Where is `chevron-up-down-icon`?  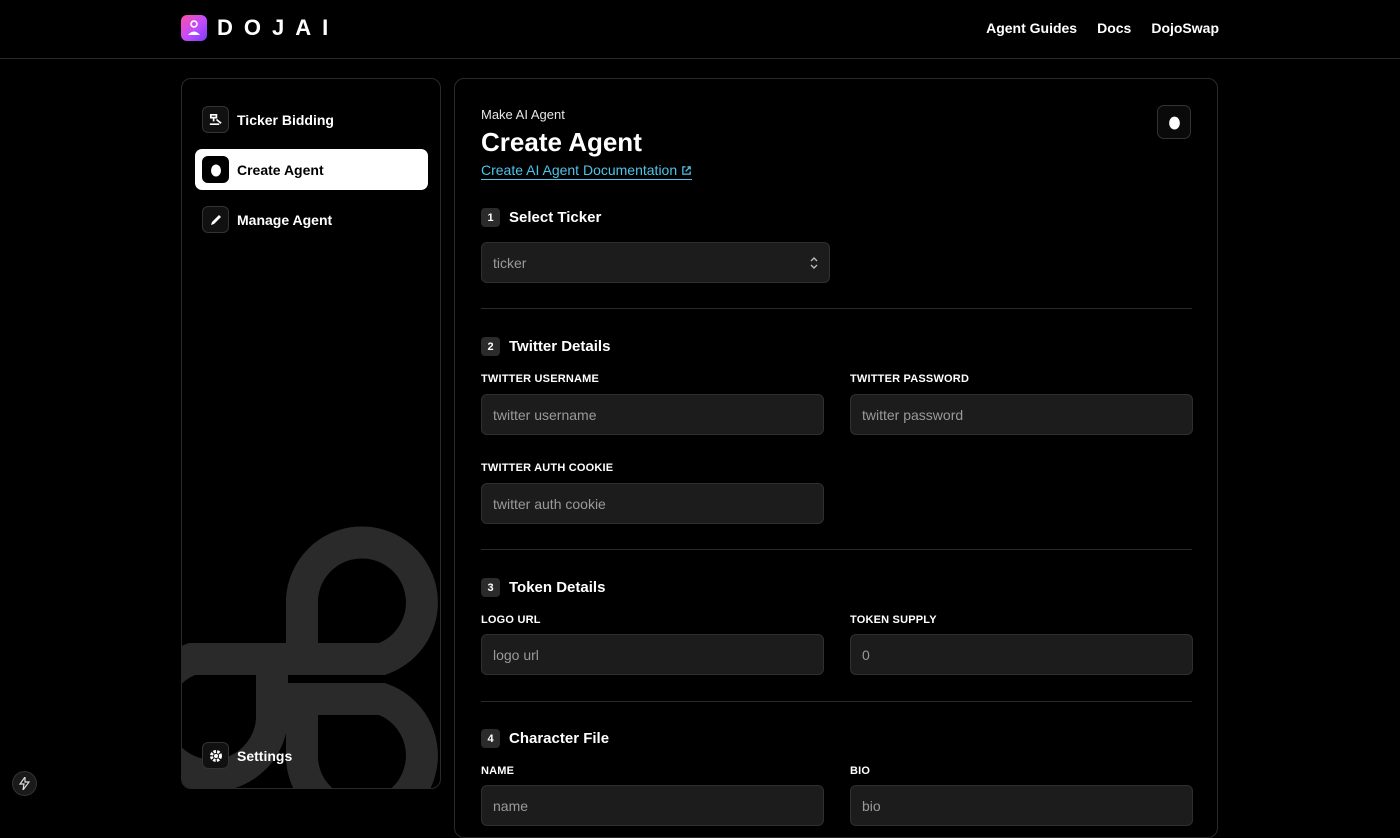
chevron-up-down-icon is located at coordinates (814, 263).